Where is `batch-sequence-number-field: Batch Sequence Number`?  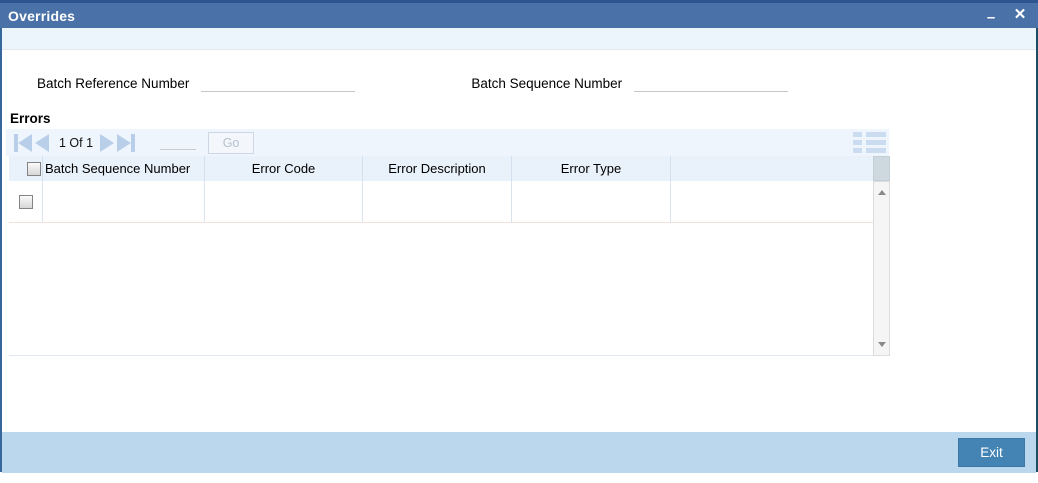 batch-sequence-number-field: Batch Sequence Number is located at coordinates (630, 83).